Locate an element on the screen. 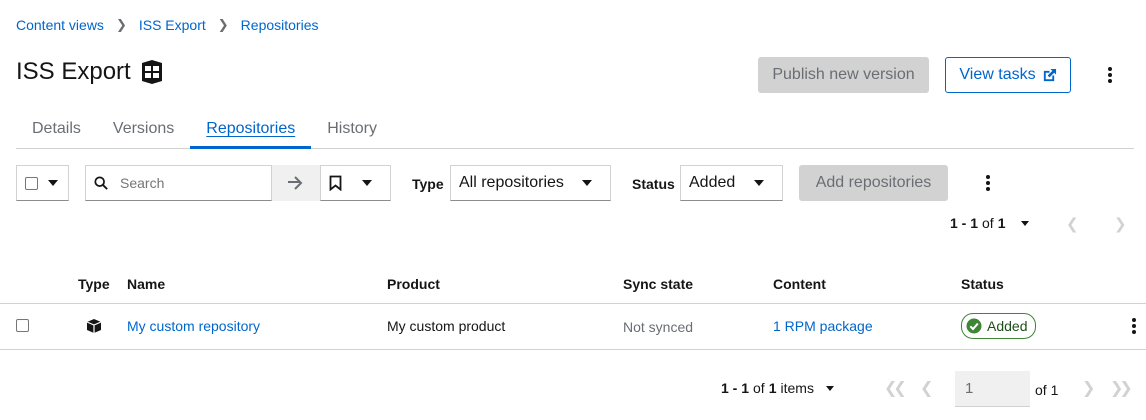  add-repositories-button: Add repositories is located at coordinates (873, 183).